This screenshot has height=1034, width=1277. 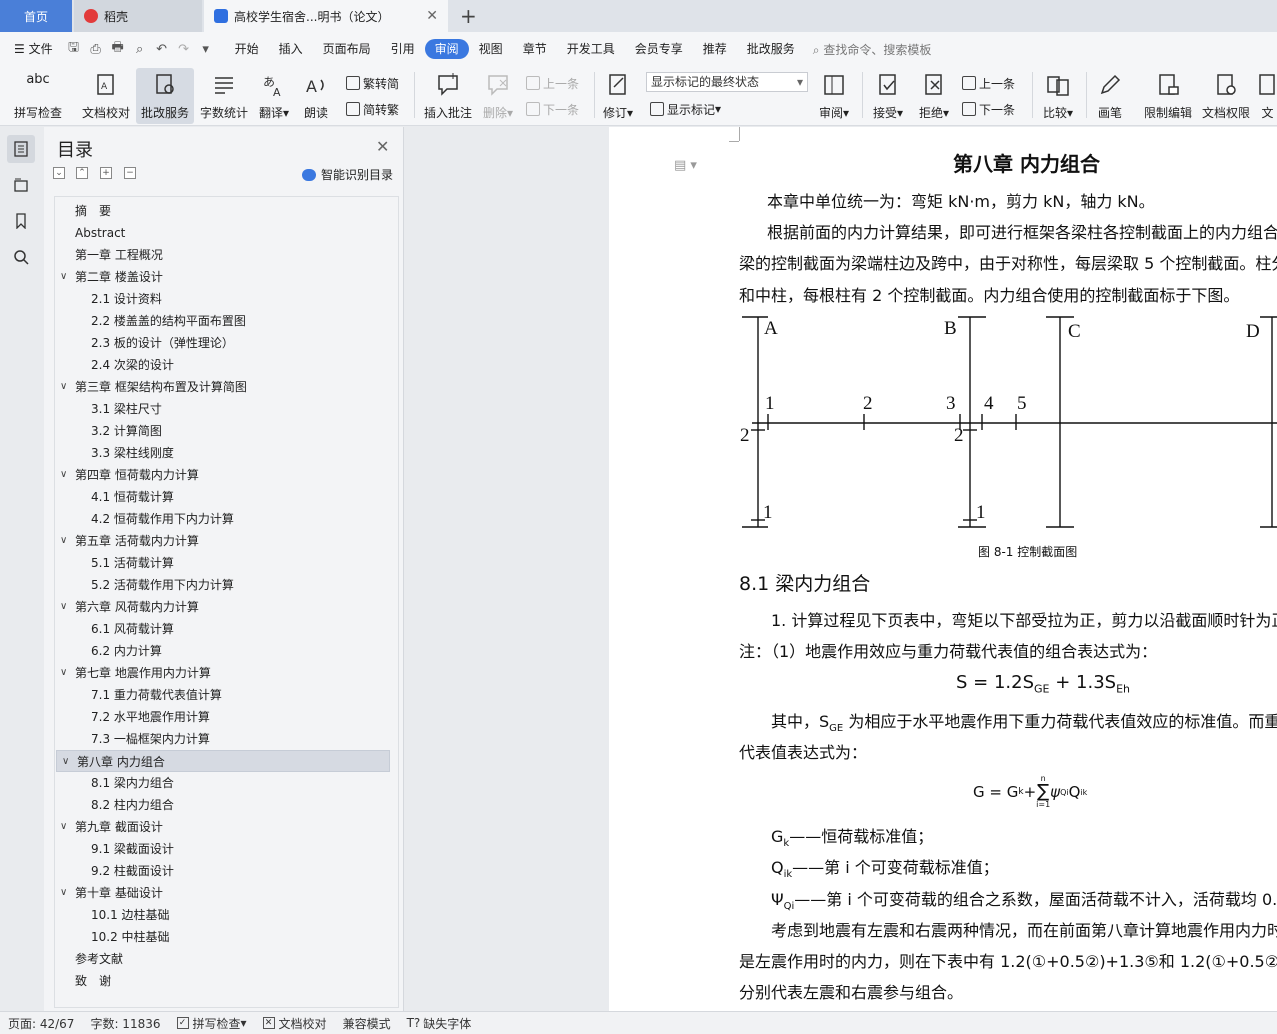 I want to click on toc-pane-button, so click(x=21, y=149).